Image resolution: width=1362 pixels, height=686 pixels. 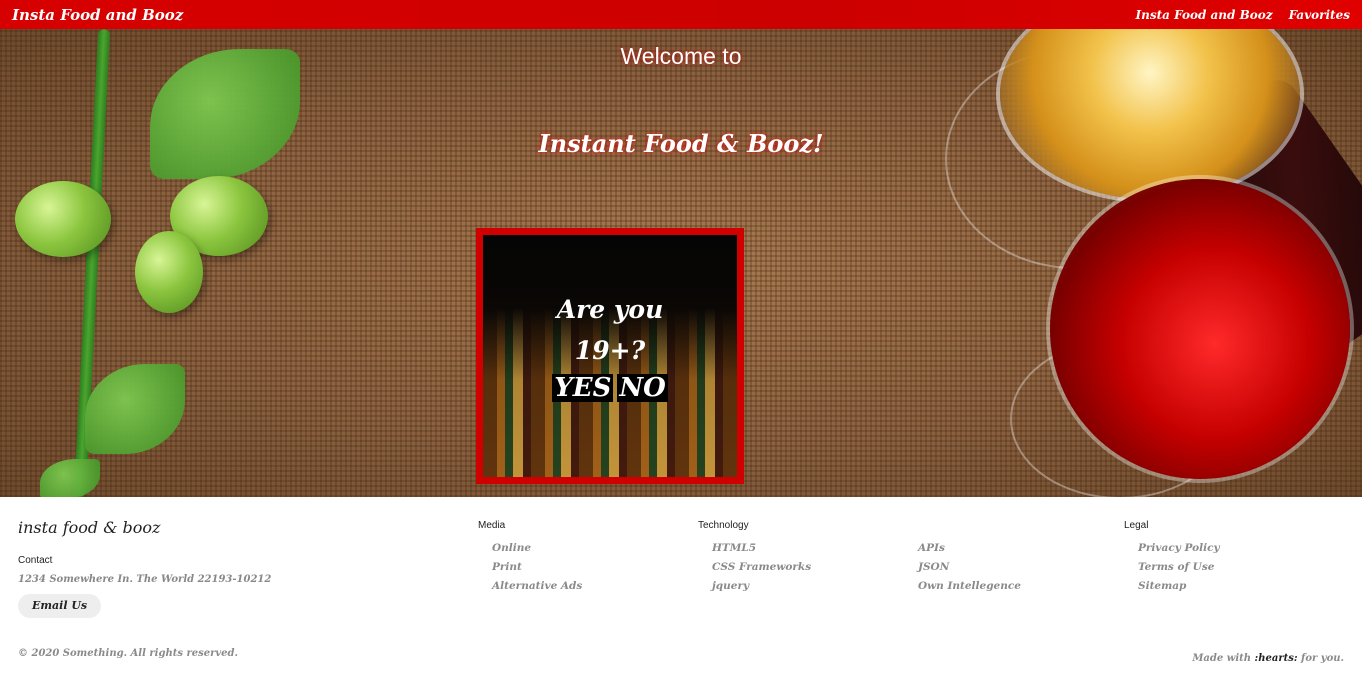 I want to click on footer-link: Privacy Policy, so click(x=1179, y=548).